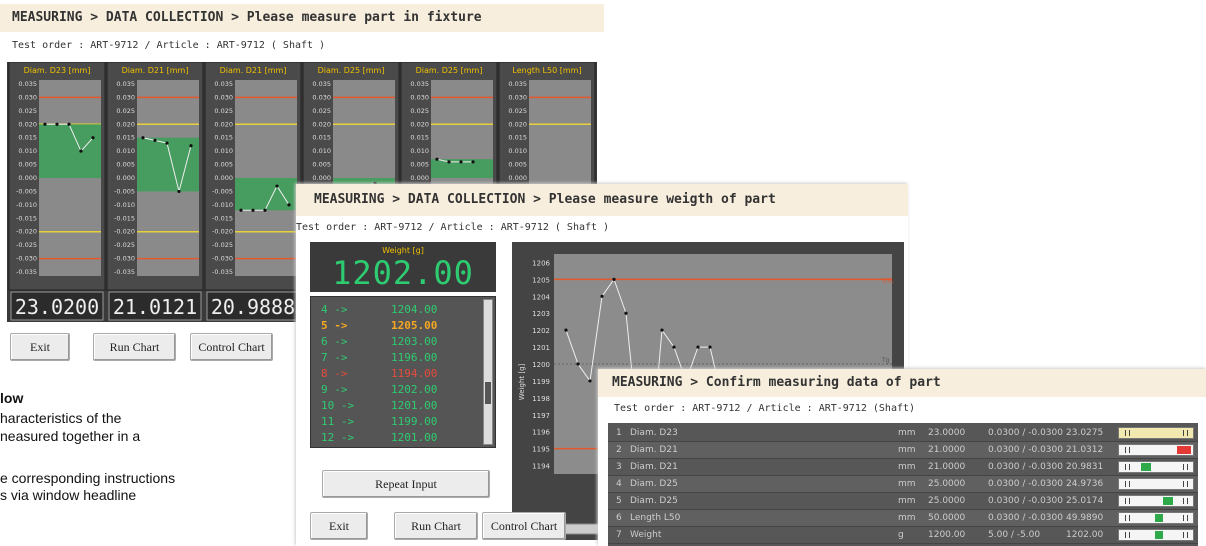  I want to click on panel-title: Diam. D23 [mm], so click(57, 70).